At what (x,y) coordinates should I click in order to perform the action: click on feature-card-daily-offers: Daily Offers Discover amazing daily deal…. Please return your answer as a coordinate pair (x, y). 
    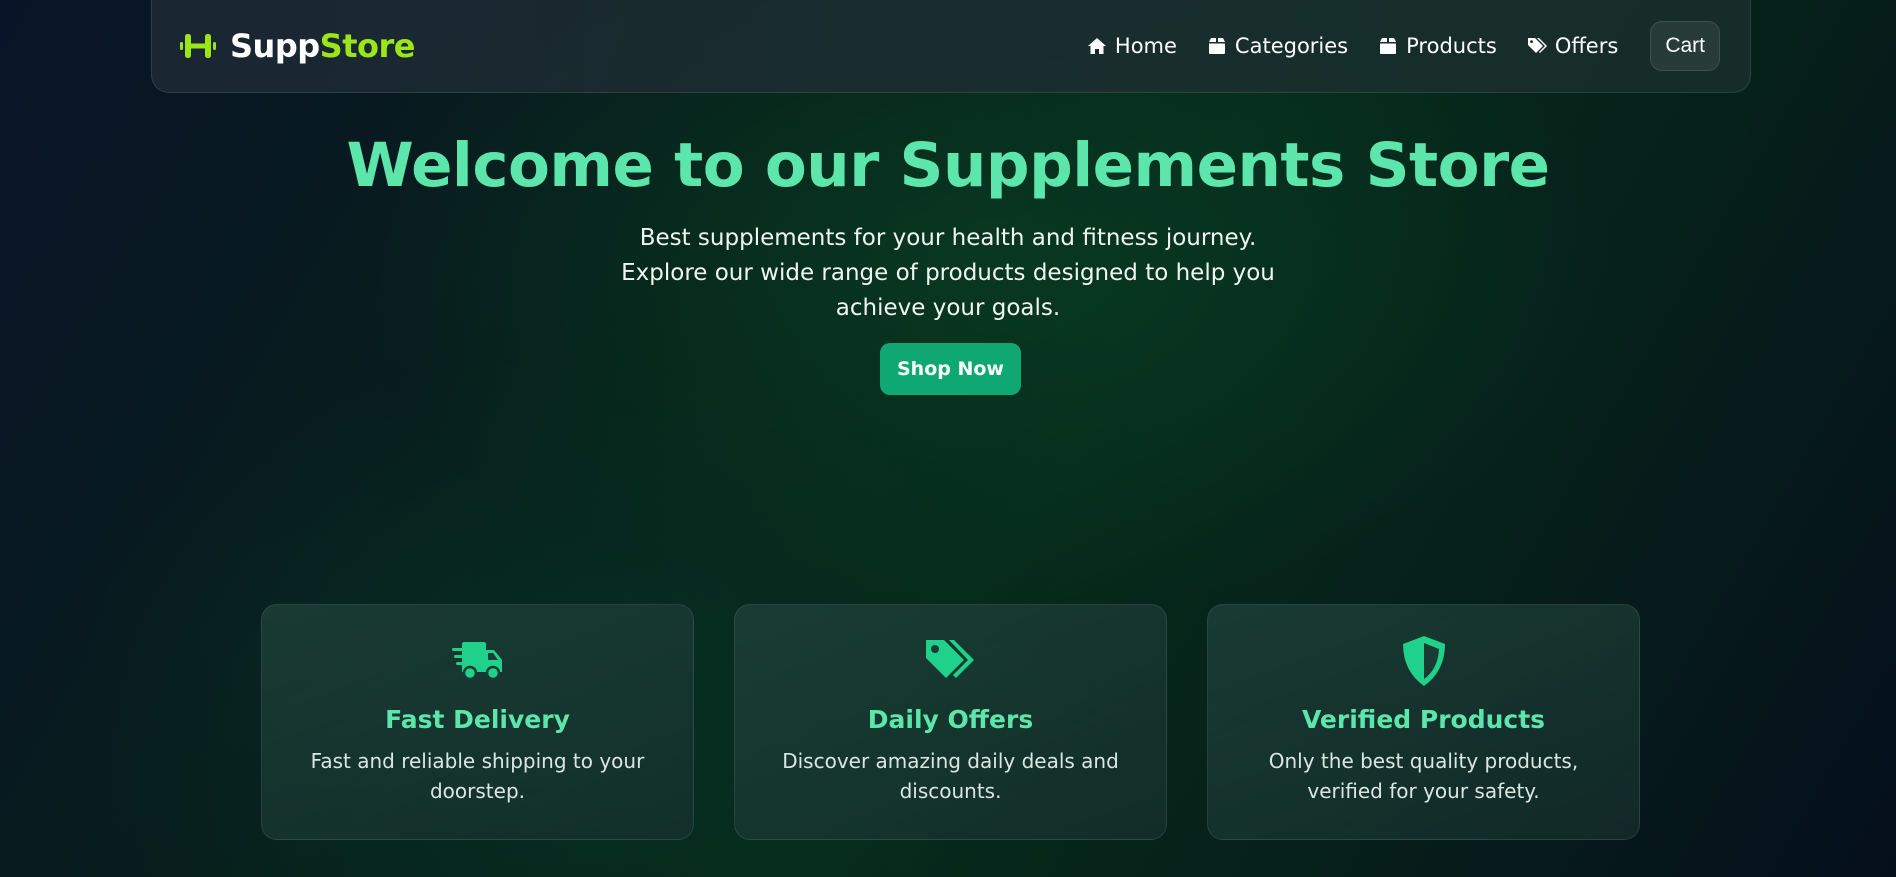
    Looking at the image, I should click on (950, 722).